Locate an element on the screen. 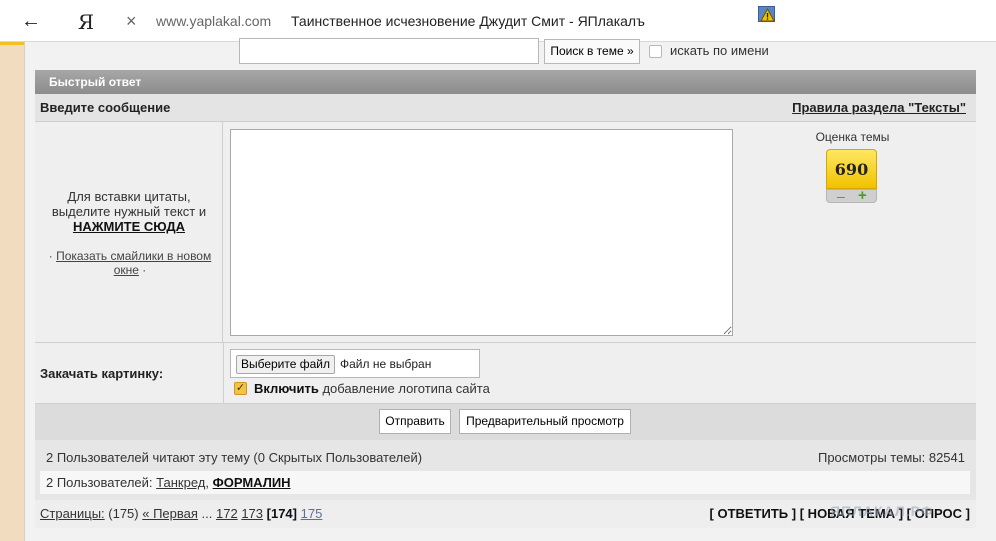  quote-hint-line-2: выделите нужный текст и is located at coordinates (129, 211).